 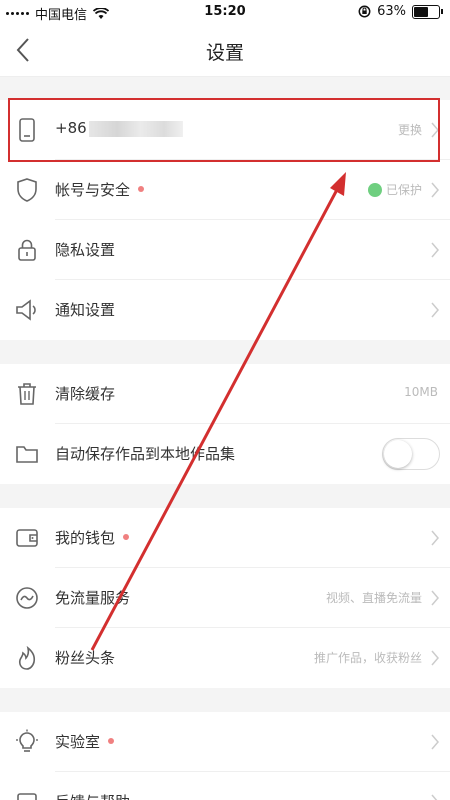 I want to click on feedback-row: 反馈与帮助, so click(x=225, y=786).